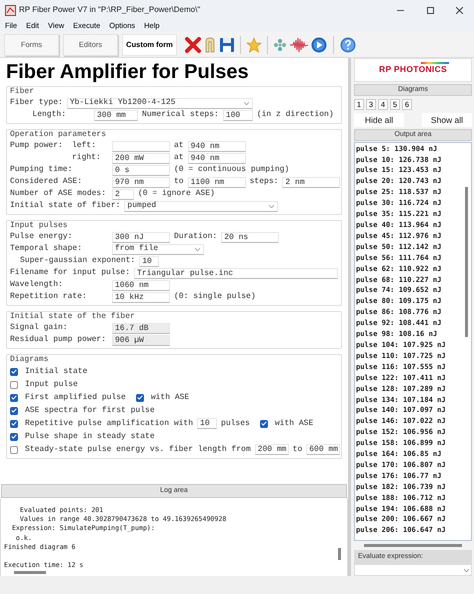 This screenshot has height=594, width=474. Describe the element at coordinates (237, 115) in the screenshot. I see `input-field: 100` at that location.